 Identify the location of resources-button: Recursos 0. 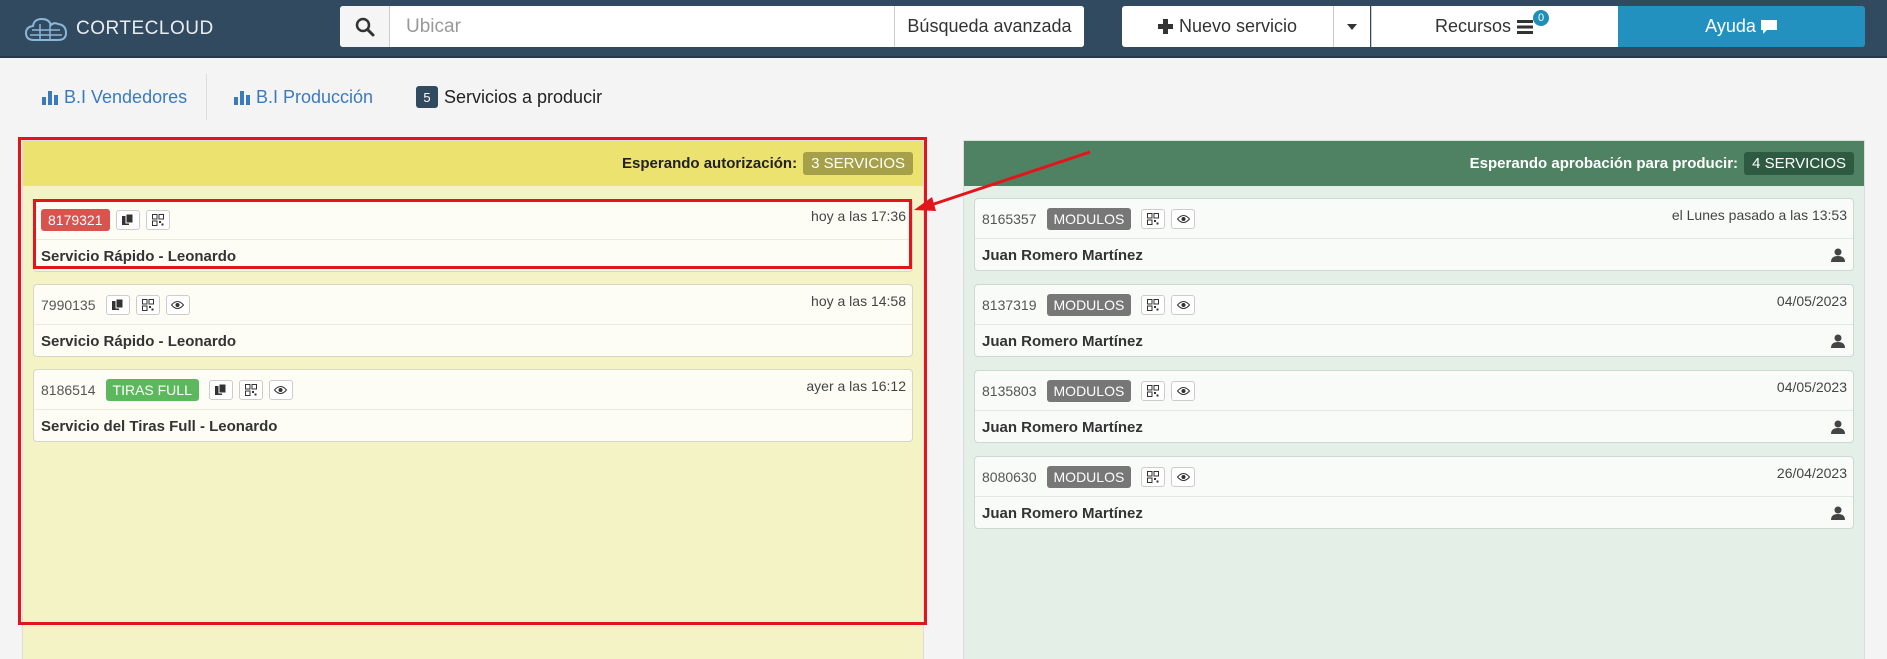
(1494, 26).